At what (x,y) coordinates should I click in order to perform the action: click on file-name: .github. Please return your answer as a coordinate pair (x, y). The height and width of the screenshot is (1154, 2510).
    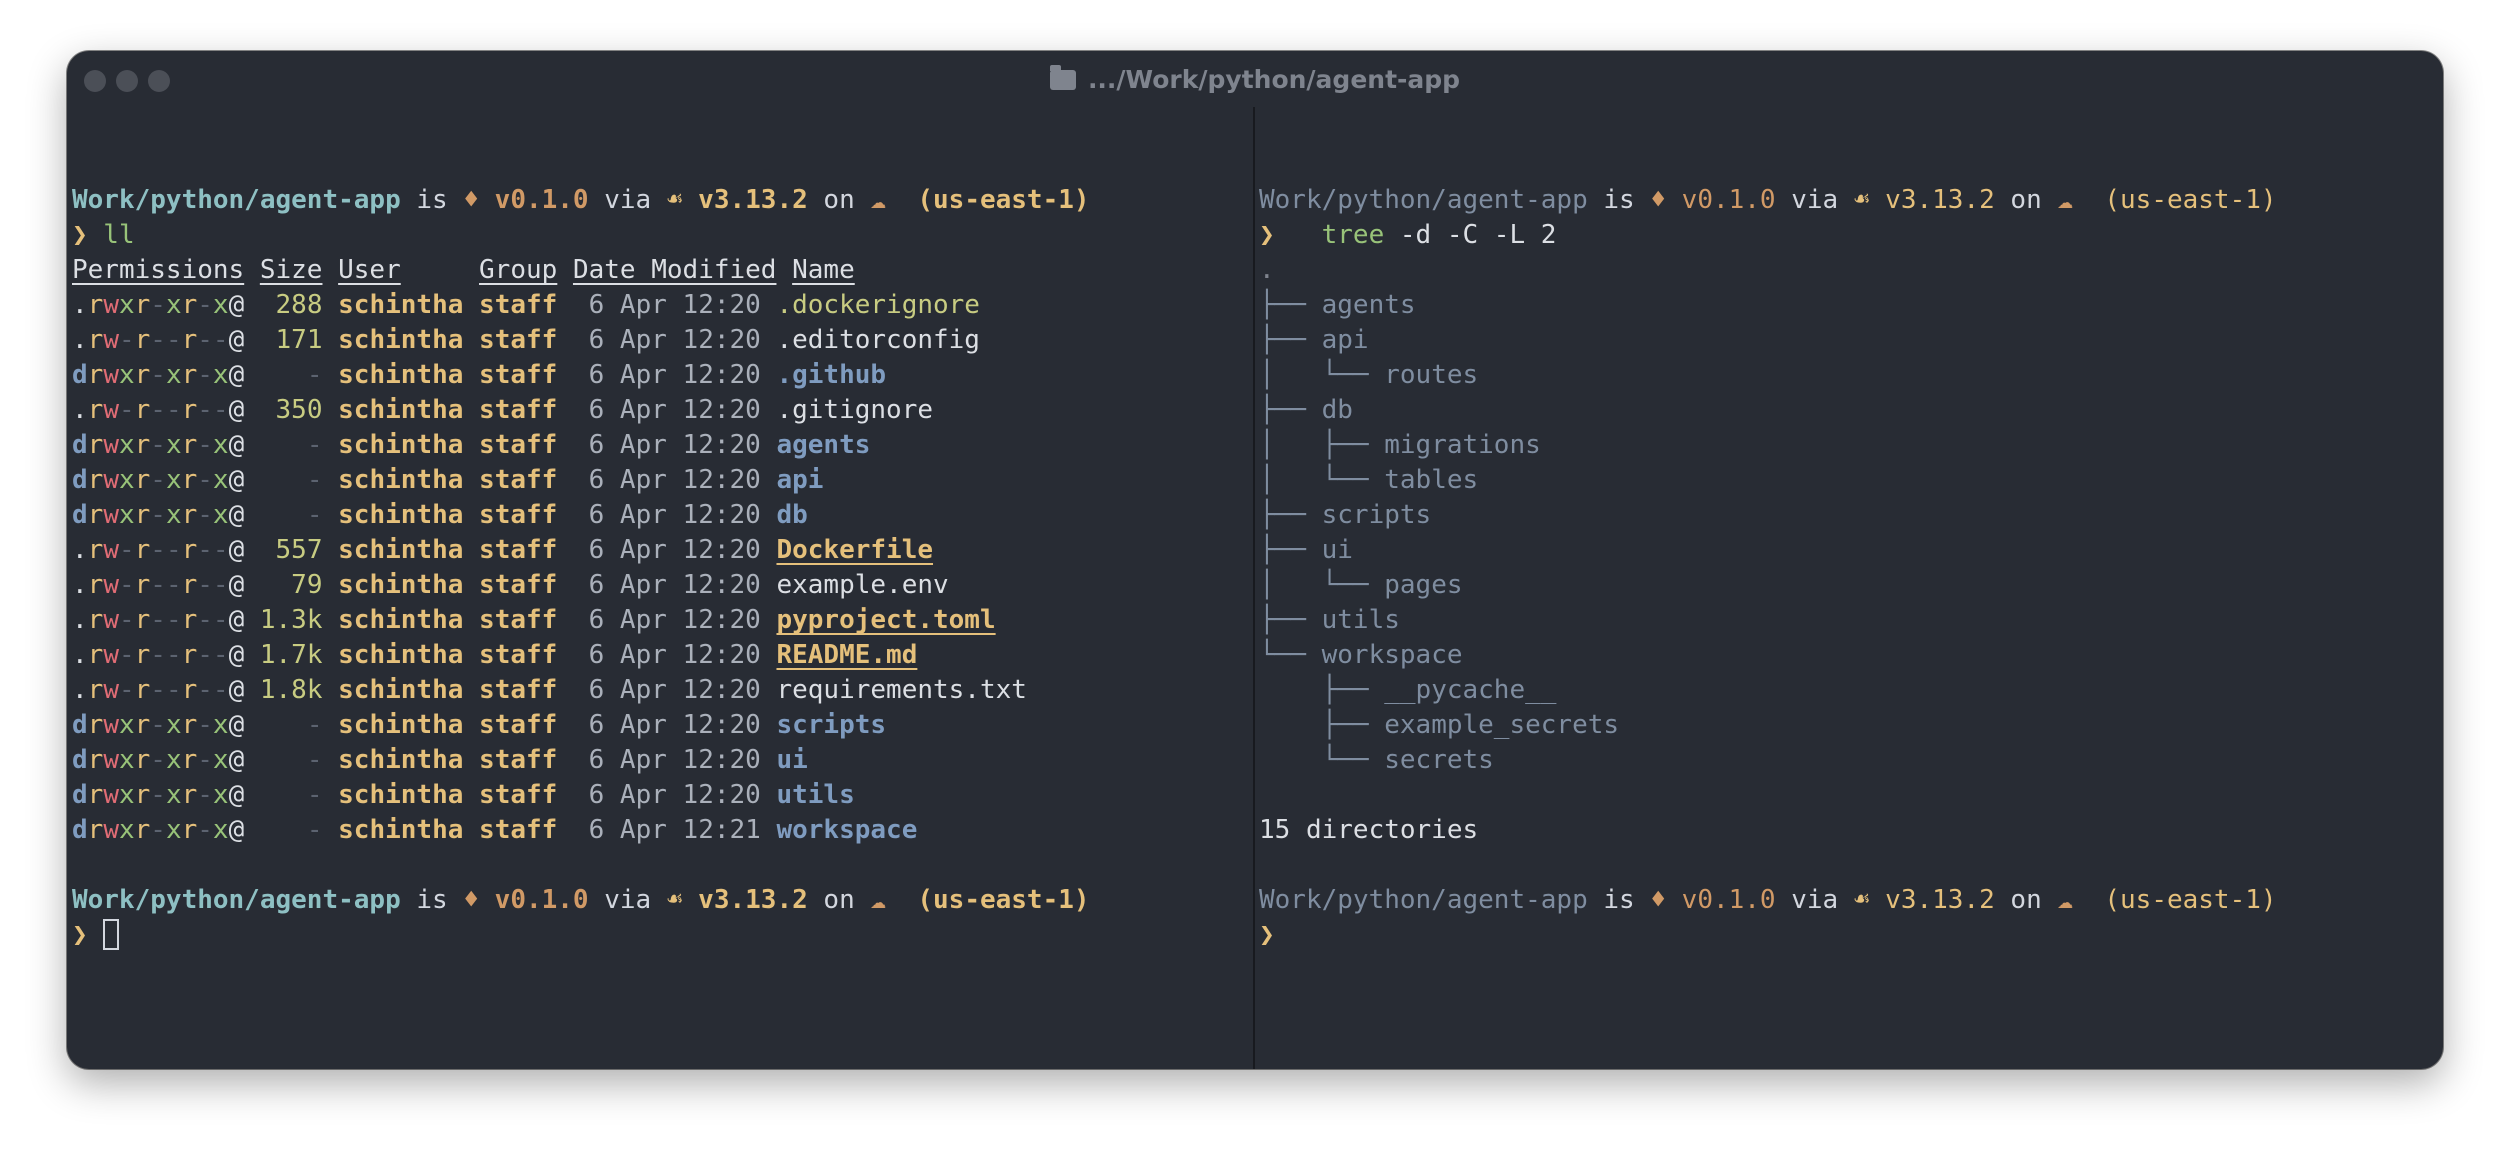
    Looking at the image, I should click on (831, 375).